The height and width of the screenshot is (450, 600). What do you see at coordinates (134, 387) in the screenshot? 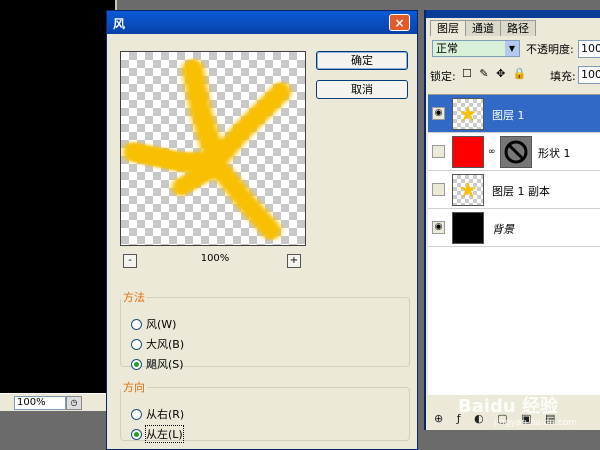
I see `direction-legend: 方向` at bounding box center [134, 387].